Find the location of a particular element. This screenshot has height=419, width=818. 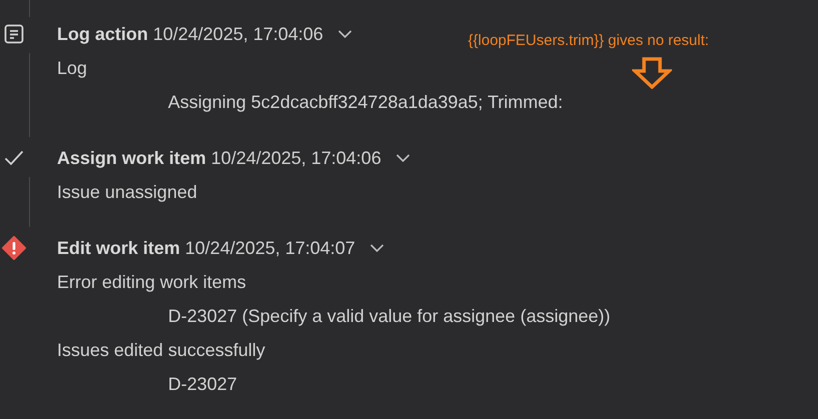

log-line: Error editing work items is located at coordinates (152, 282).